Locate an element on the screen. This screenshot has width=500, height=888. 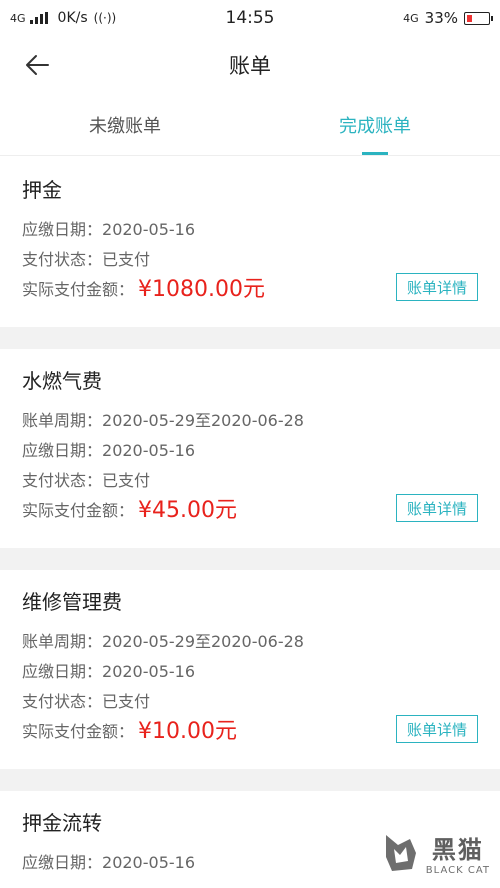
watermark-cn: 黑猫 is located at coordinates (457, 850).